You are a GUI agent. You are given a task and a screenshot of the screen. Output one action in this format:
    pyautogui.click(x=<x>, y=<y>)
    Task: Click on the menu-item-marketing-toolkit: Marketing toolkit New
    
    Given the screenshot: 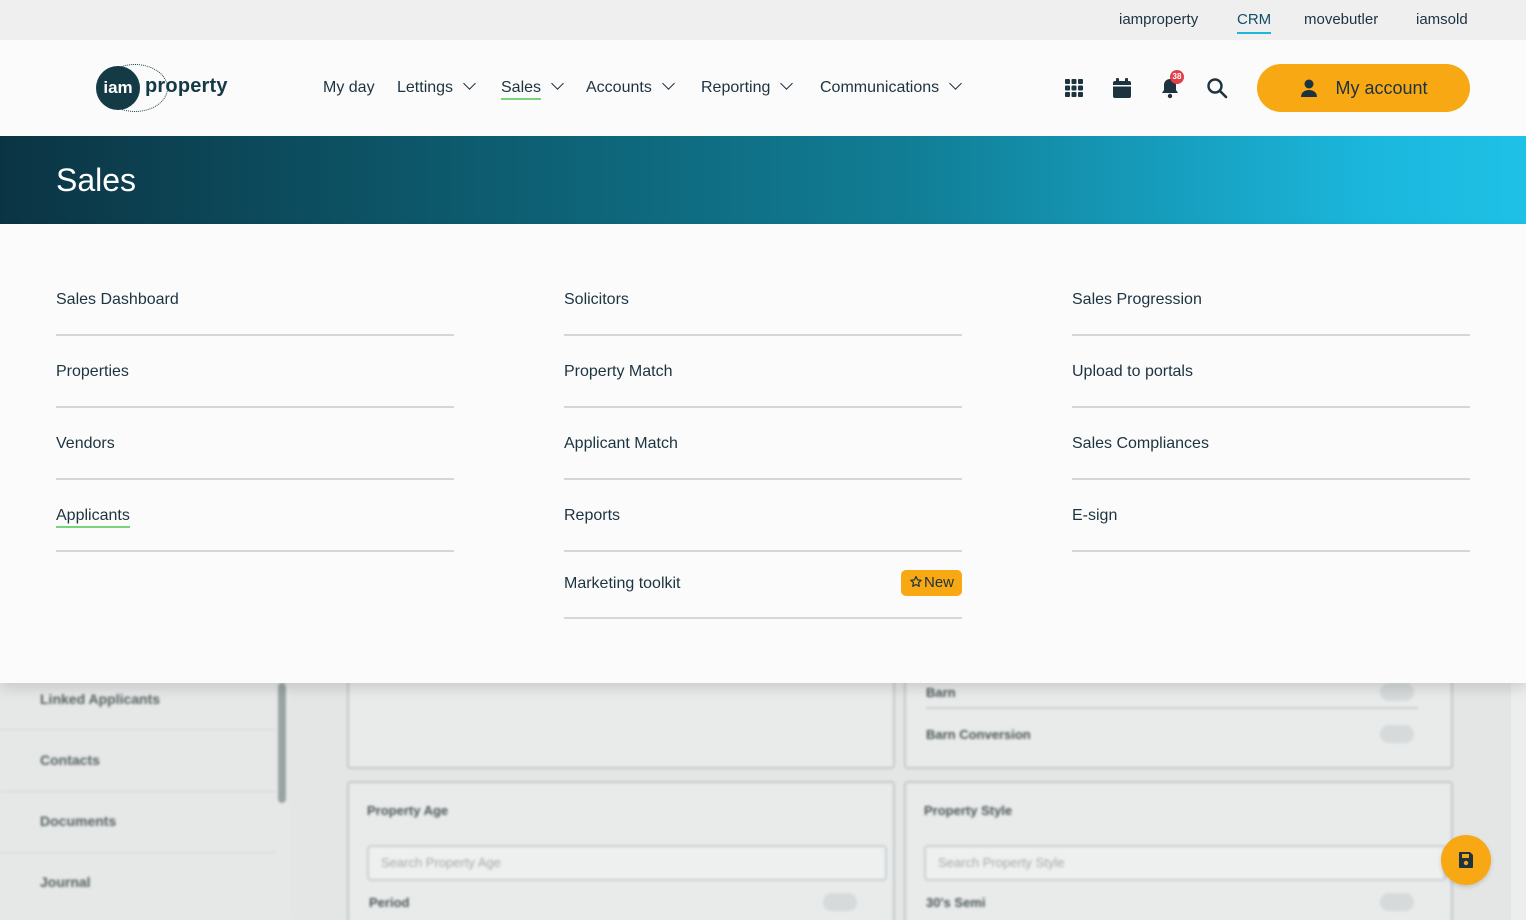 What is the action you would take?
    pyautogui.click(x=763, y=585)
    